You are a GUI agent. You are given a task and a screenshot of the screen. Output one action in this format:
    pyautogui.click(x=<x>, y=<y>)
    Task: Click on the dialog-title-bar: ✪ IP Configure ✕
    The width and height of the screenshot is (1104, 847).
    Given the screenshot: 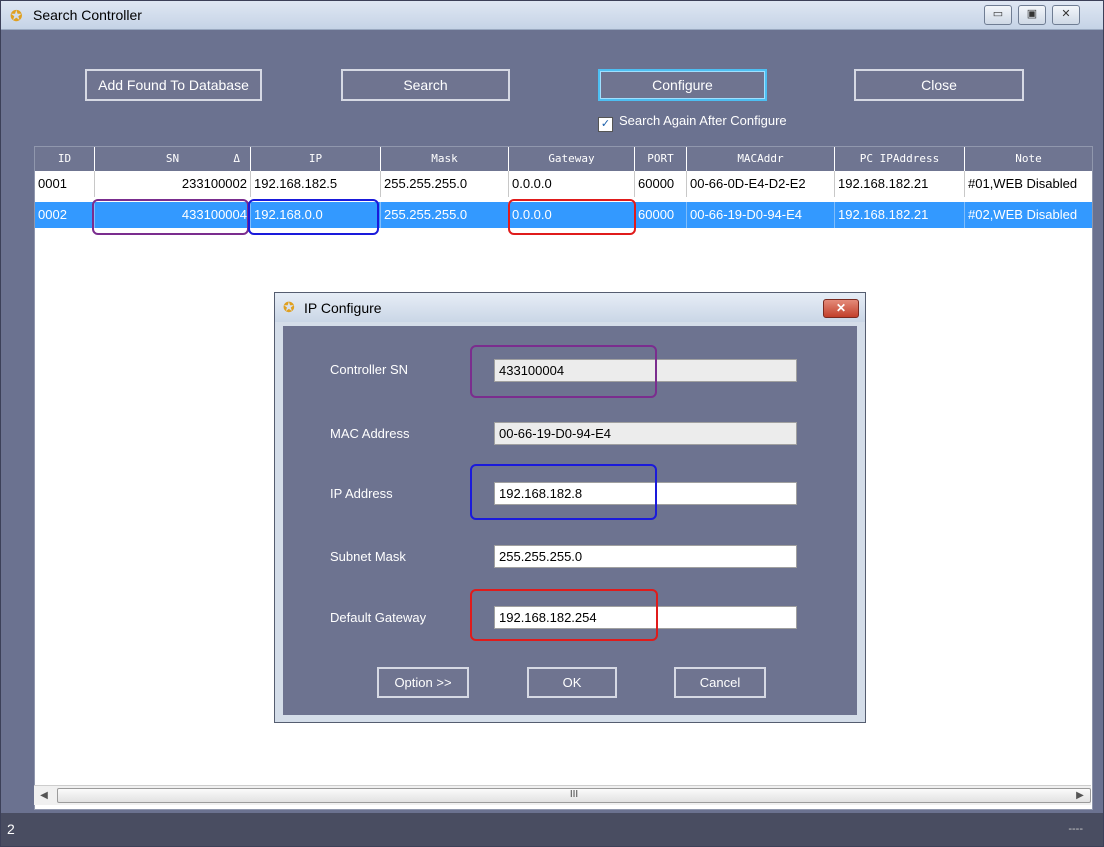 What is the action you would take?
    pyautogui.click(x=570, y=307)
    